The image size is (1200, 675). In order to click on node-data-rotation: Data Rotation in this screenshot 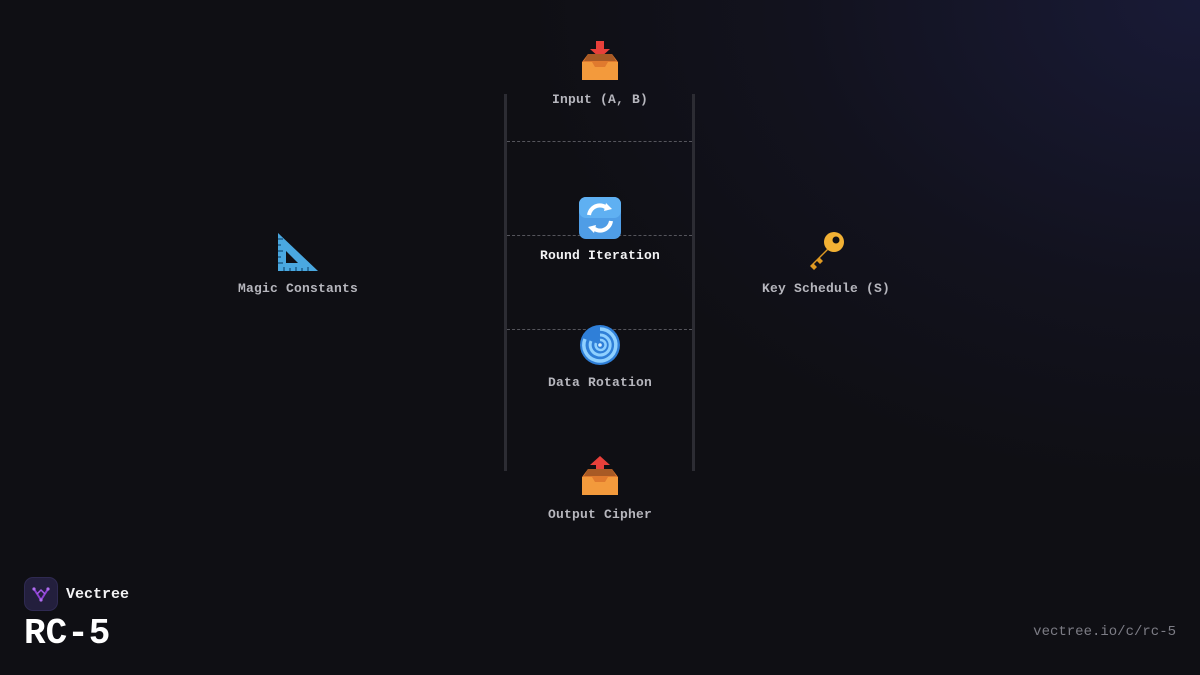, I will do `click(600, 355)`.